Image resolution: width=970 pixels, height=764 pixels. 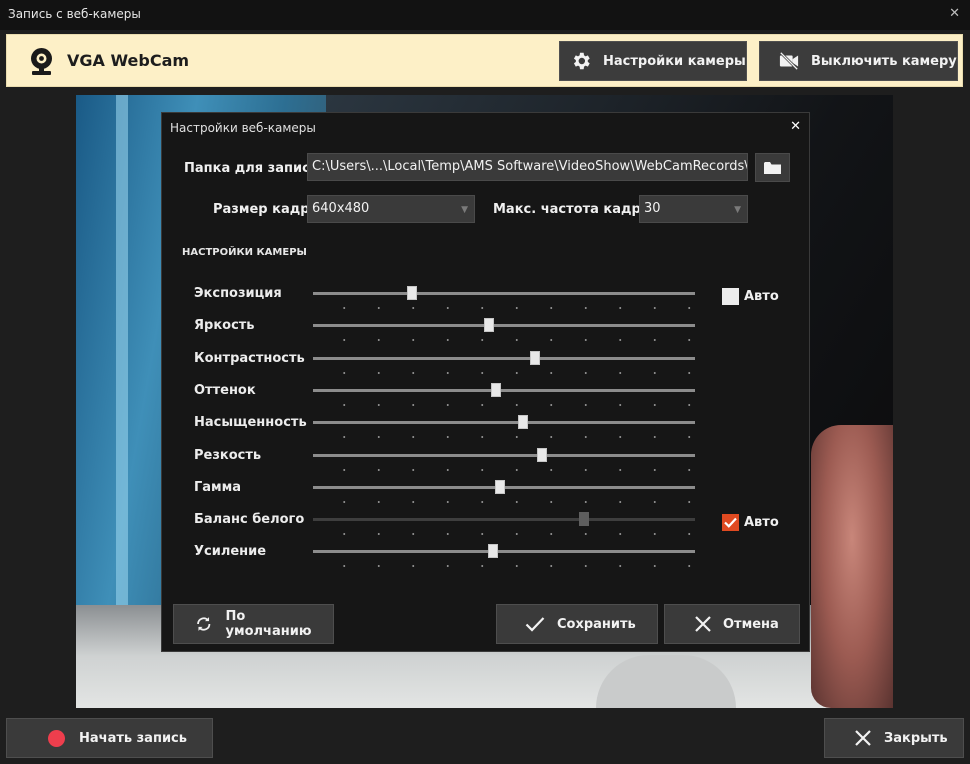 What do you see at coordinates (224, 326) in the screenshot?
I see `slider-label: Яркость` at bounding box center [224, 326].